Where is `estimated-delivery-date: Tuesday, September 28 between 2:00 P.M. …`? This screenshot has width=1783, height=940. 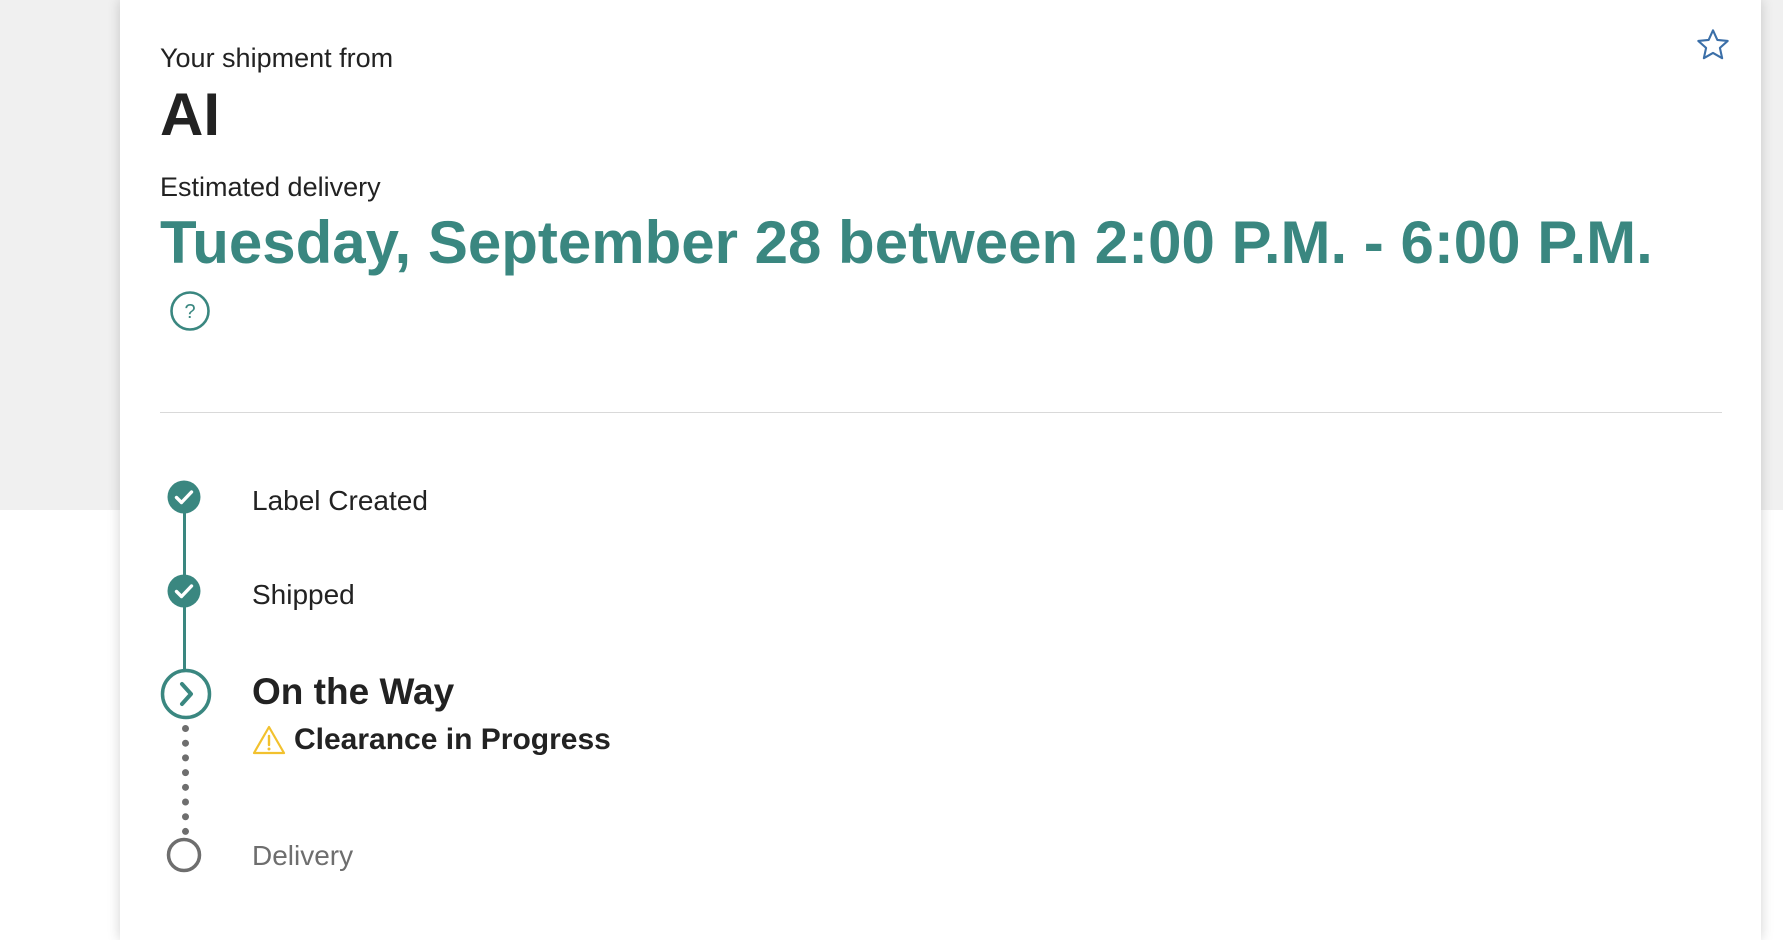
estimated-delivery-date: Tuesday, September 28 between 2:00 P.M. … is located at coordinates (906, 242).